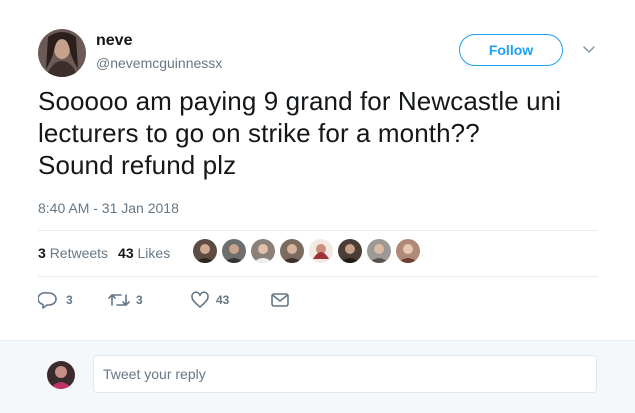  What do you see at coordinates (139, 300) in the screenshot?
I see `retweet-count: 3` at bounding box center [139, 300].